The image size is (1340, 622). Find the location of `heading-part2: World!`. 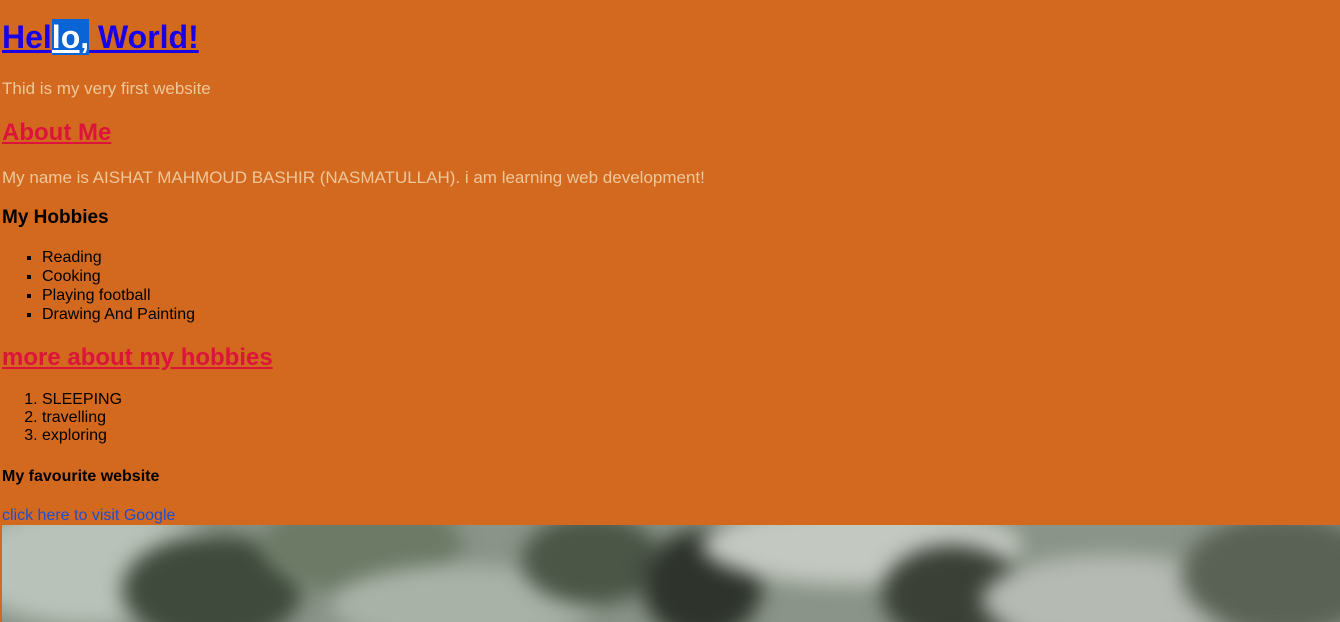

heading-part2: World! is located at coordinates (144, 37).